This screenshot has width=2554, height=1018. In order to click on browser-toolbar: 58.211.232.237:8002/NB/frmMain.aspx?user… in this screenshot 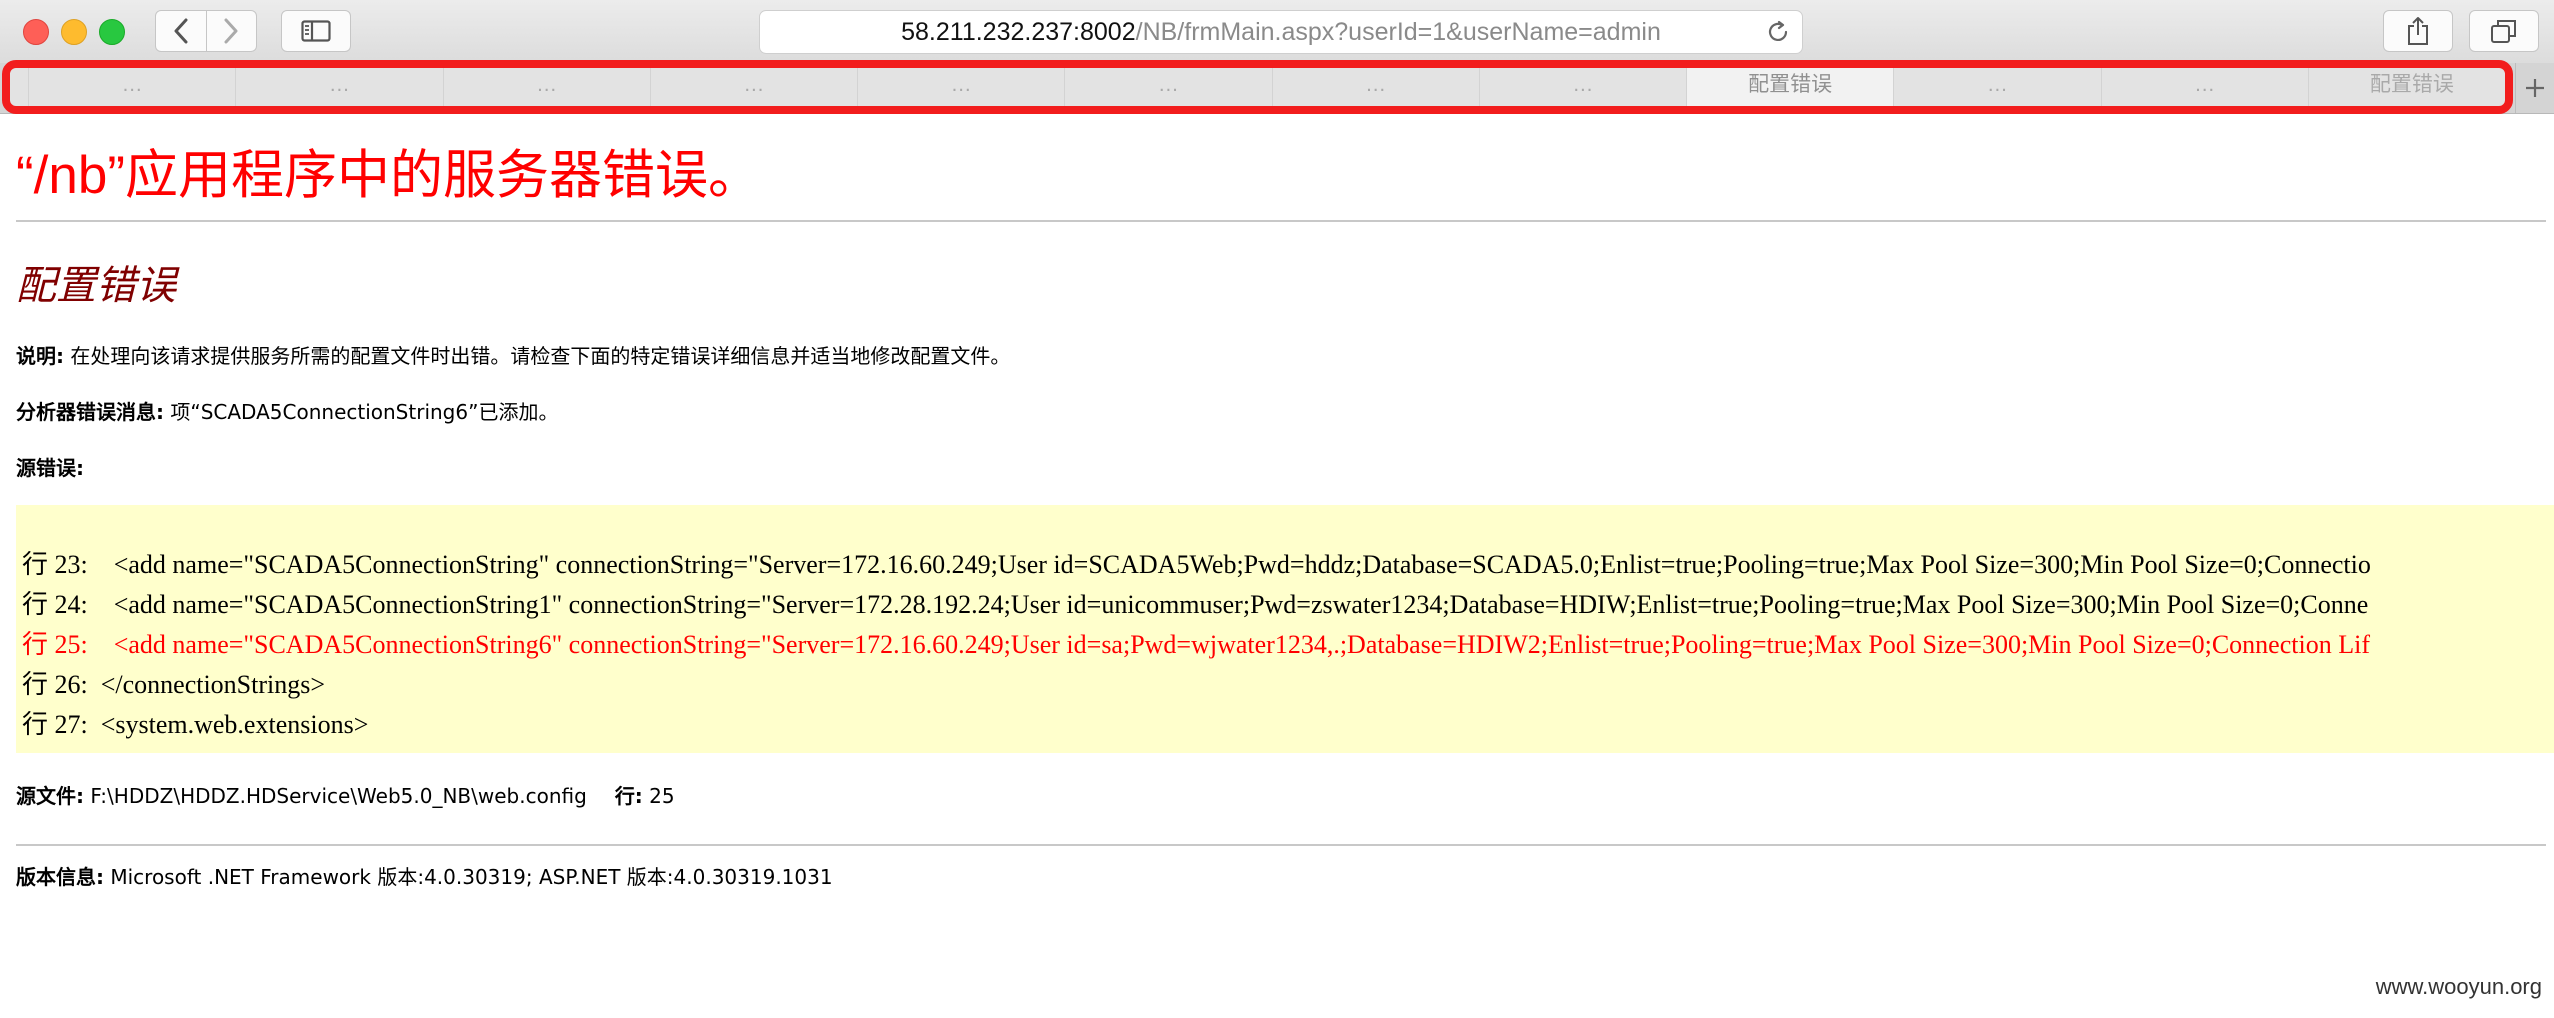, I will do `click(1277, 31)`.